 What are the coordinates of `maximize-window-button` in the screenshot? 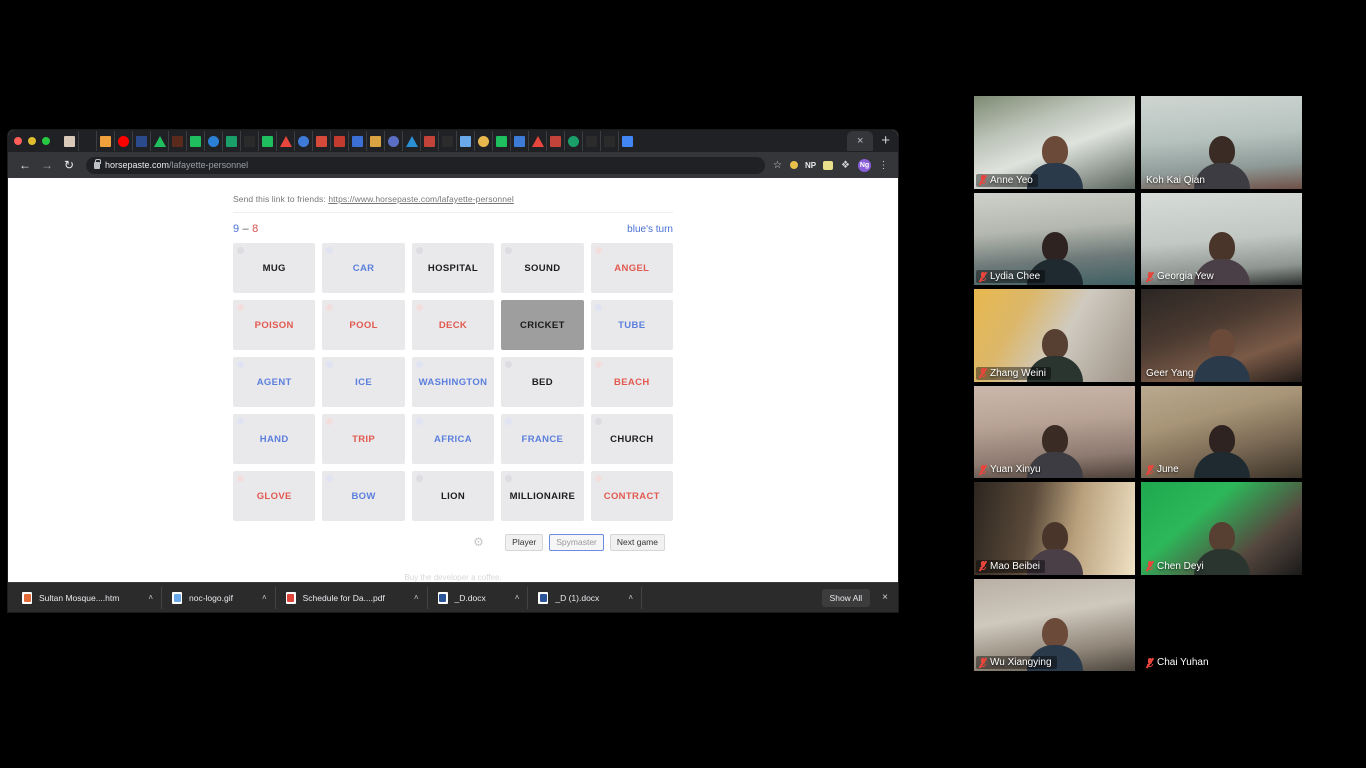 It's located at (46, 141).